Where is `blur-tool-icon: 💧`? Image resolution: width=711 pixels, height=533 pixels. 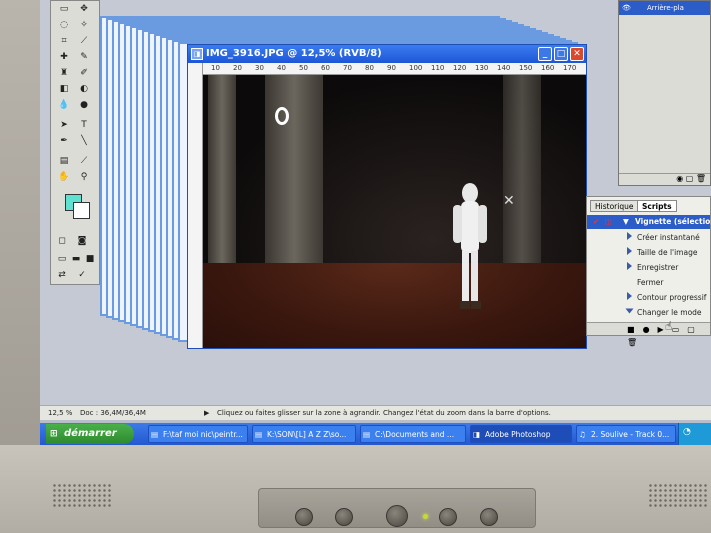 blur-tool-icon: 💧 is located at coordinates (64, 105).